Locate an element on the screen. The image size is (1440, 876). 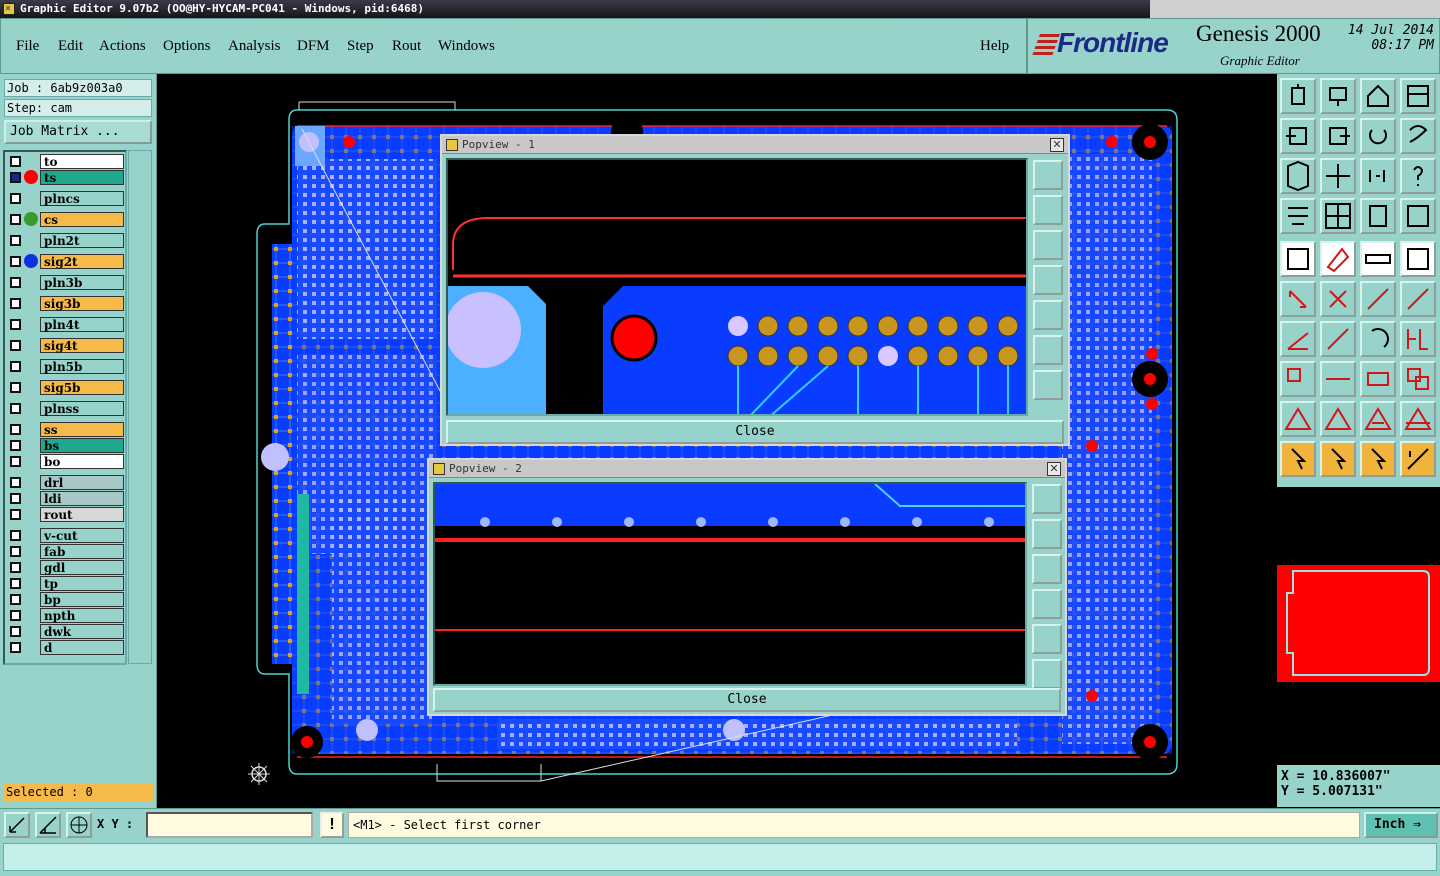
layer-name: cs is located at coordinates (82, 219).